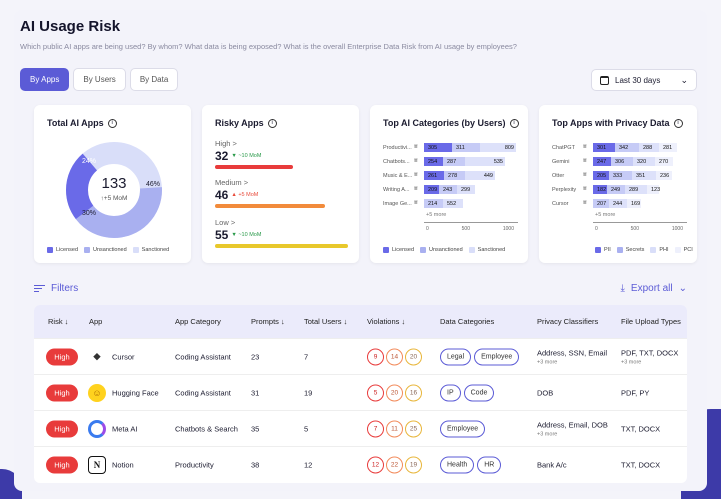 This screenshot has width=721, height=499. What do you see at coordinates (607, 250) in the screenshot?
I see `legend-label: PII` at bounding box center [607, 250].